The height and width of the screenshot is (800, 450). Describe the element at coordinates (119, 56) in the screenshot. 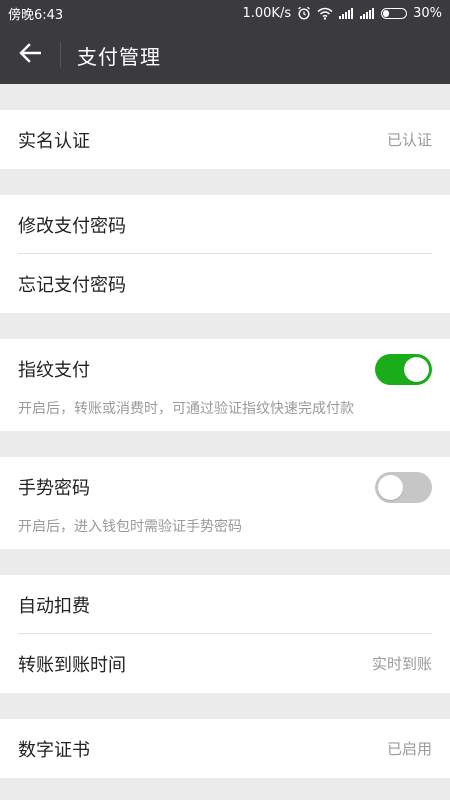

I see `page-title: 支付管理` at that location.